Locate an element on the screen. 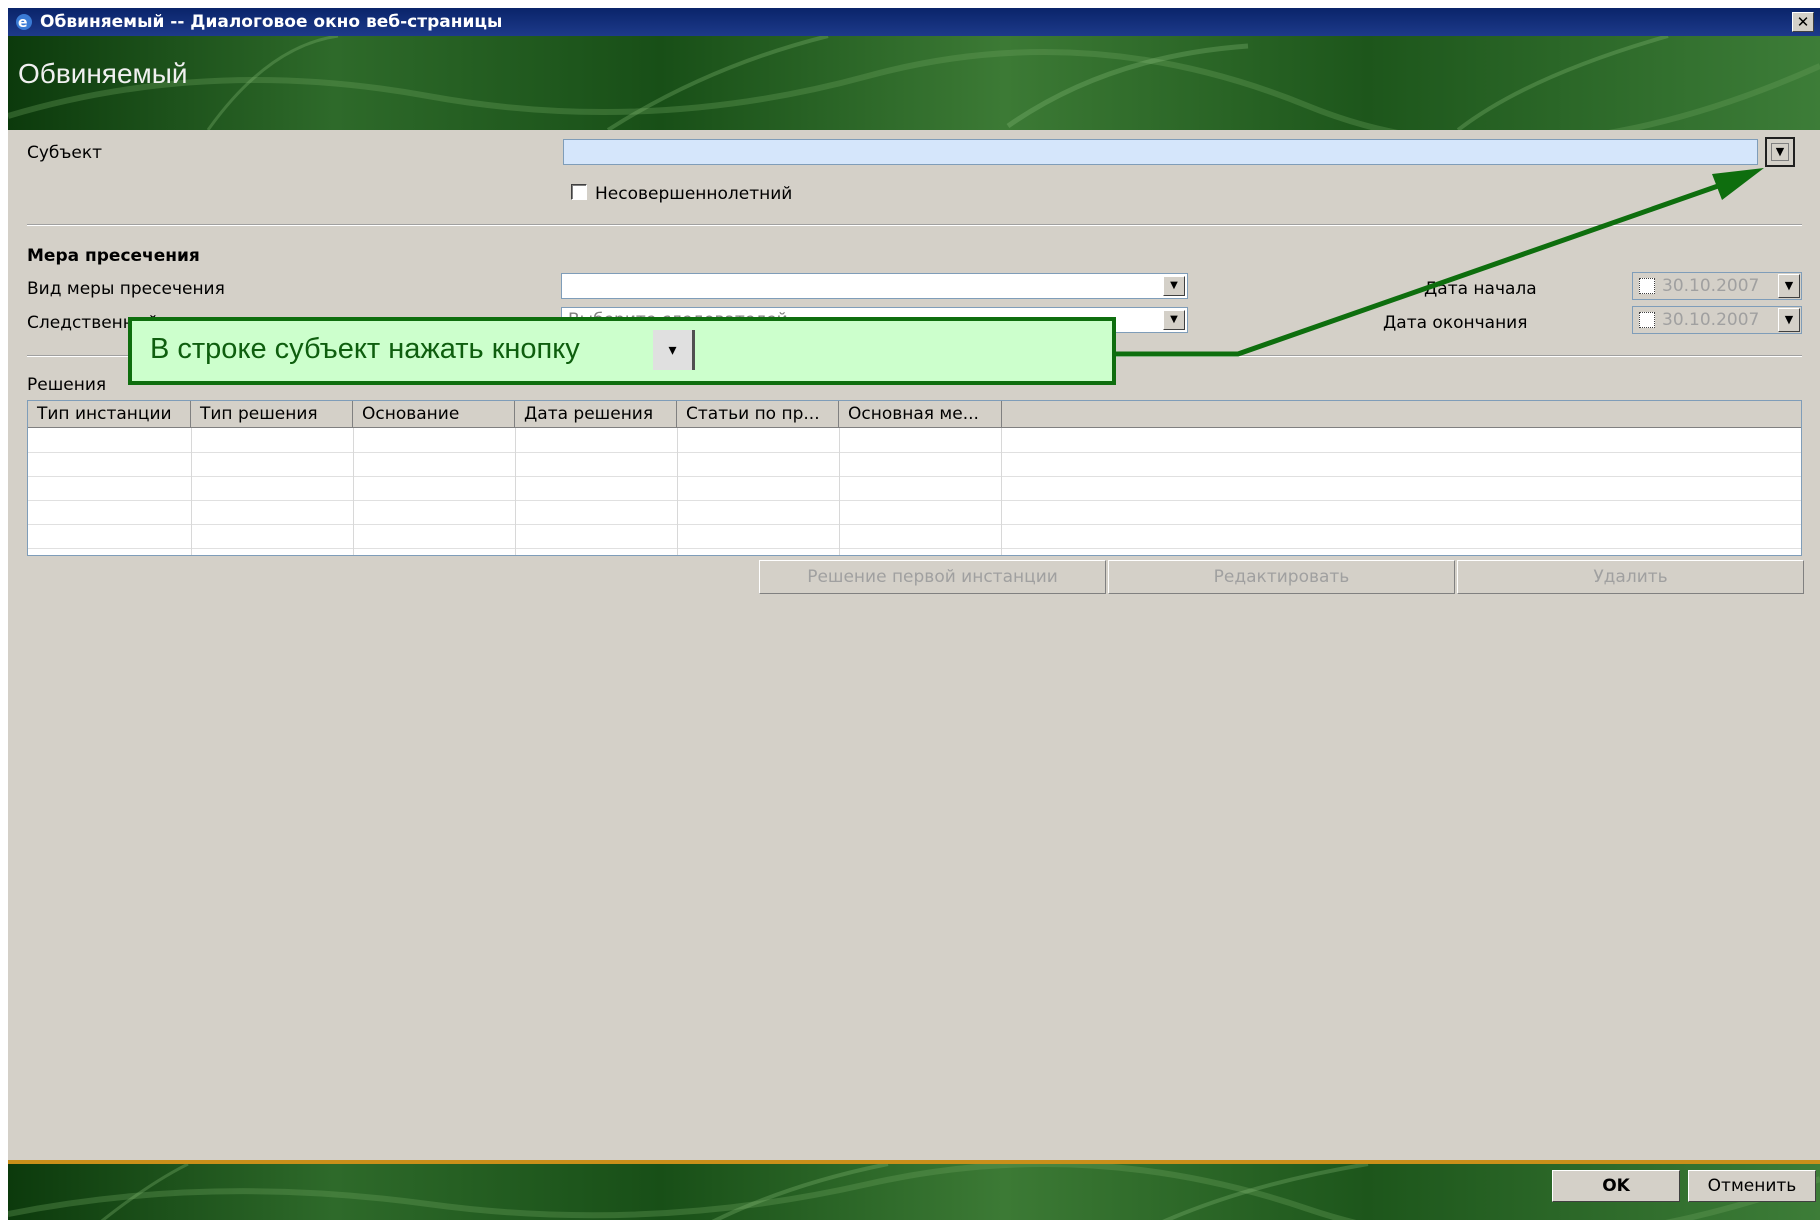 This screenshot has width=1820, height=1220. header-banner: Обвиняемый is located at coordinates (914, 83).